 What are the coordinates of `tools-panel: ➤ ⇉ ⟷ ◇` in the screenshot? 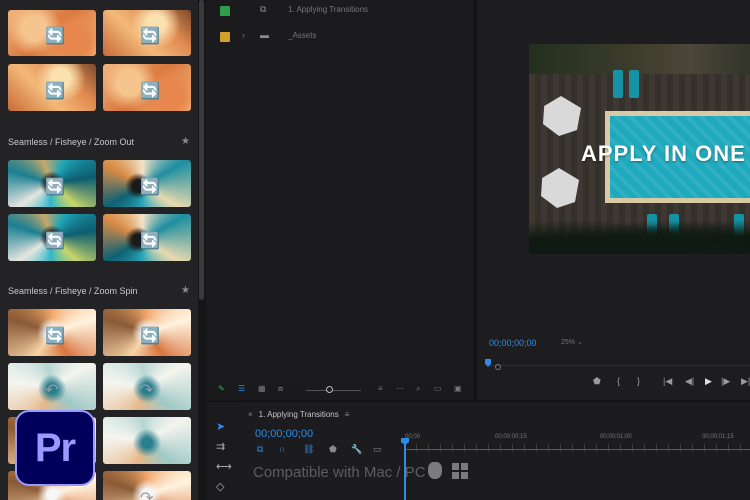 It's located at (223, 451).